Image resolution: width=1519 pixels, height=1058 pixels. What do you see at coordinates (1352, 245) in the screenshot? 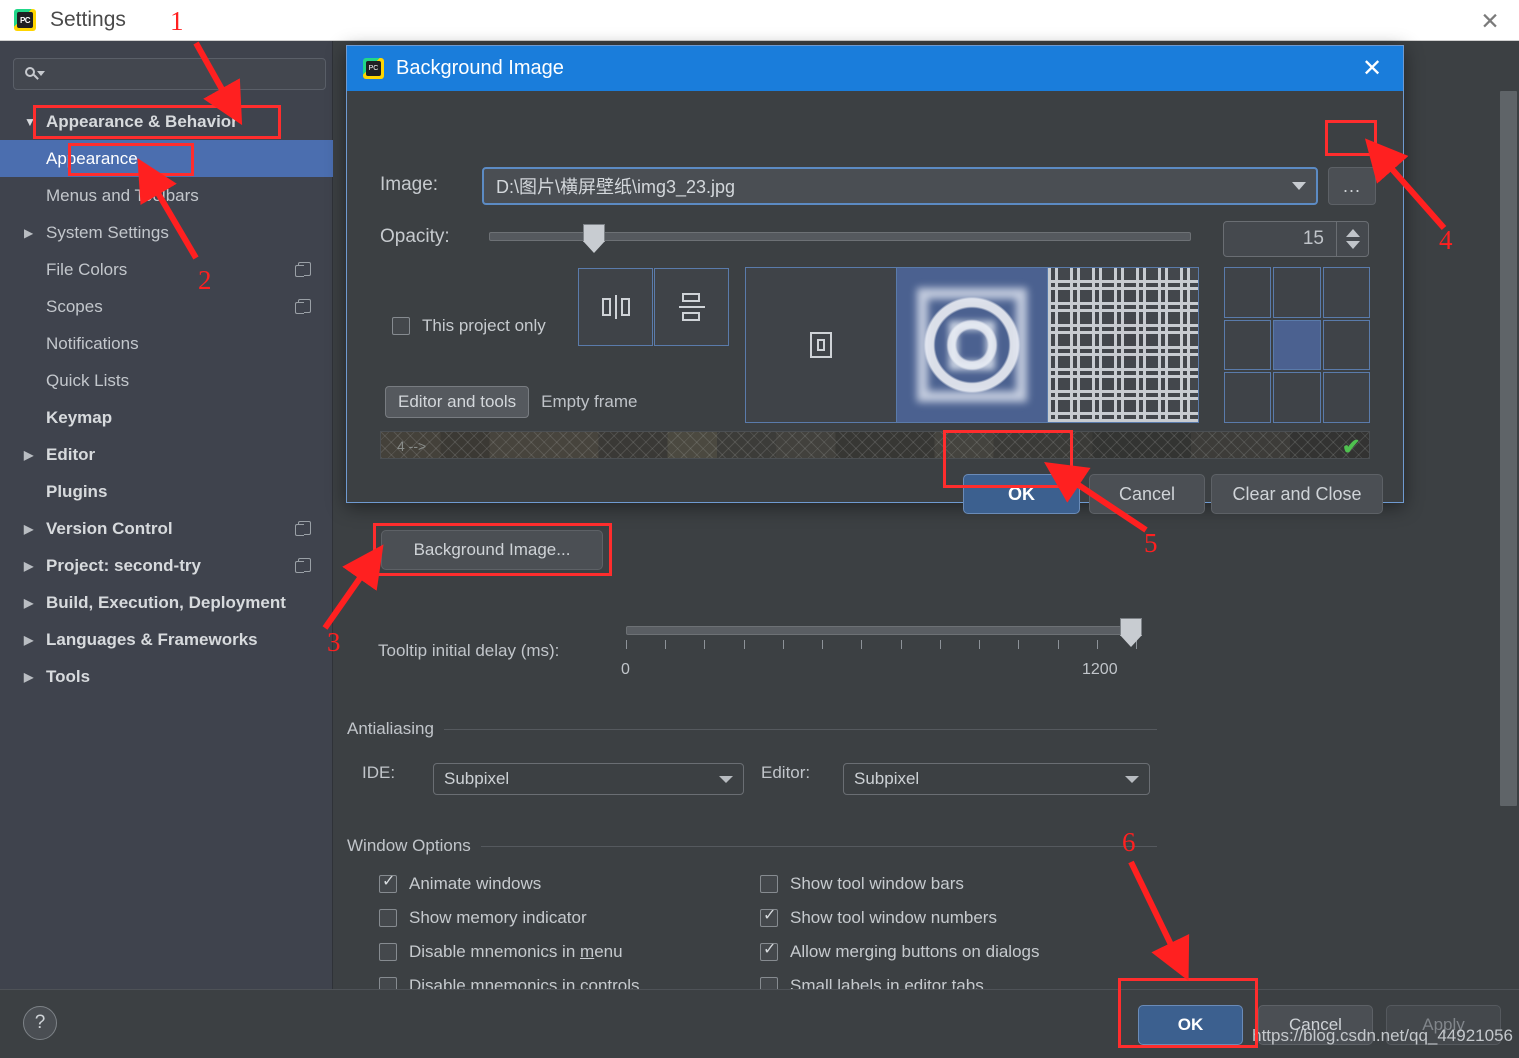
I see `stepper-down-icon` at bounding box center [1352, 245].